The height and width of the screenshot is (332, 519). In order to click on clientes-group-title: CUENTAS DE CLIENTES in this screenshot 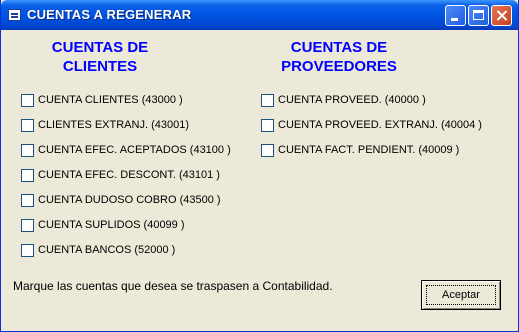, I will do `click(100, 57)`.